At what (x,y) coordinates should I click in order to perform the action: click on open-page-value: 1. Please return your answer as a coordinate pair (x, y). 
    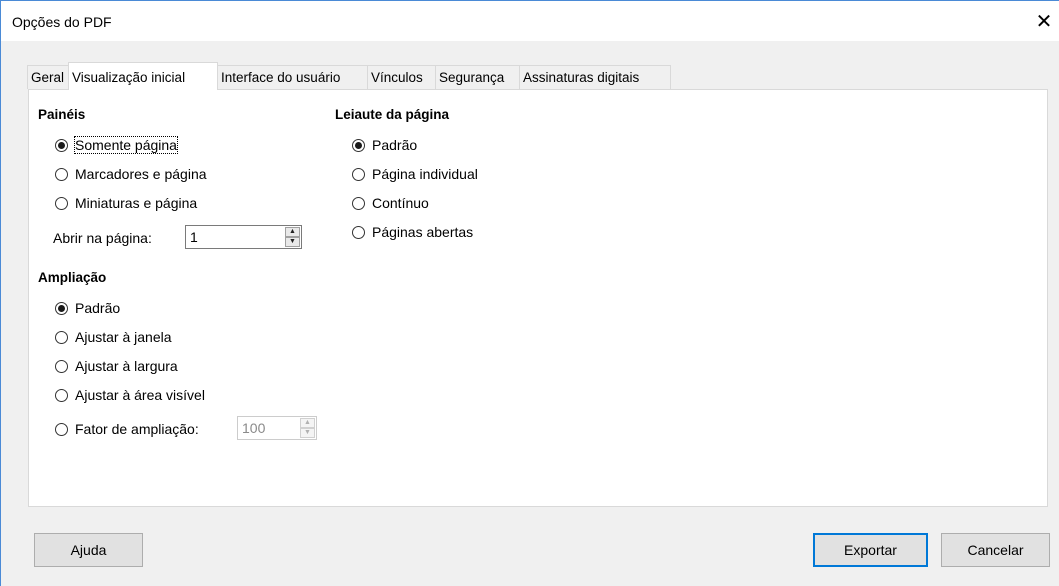
    Looking at the image, I should click on (194, 237).